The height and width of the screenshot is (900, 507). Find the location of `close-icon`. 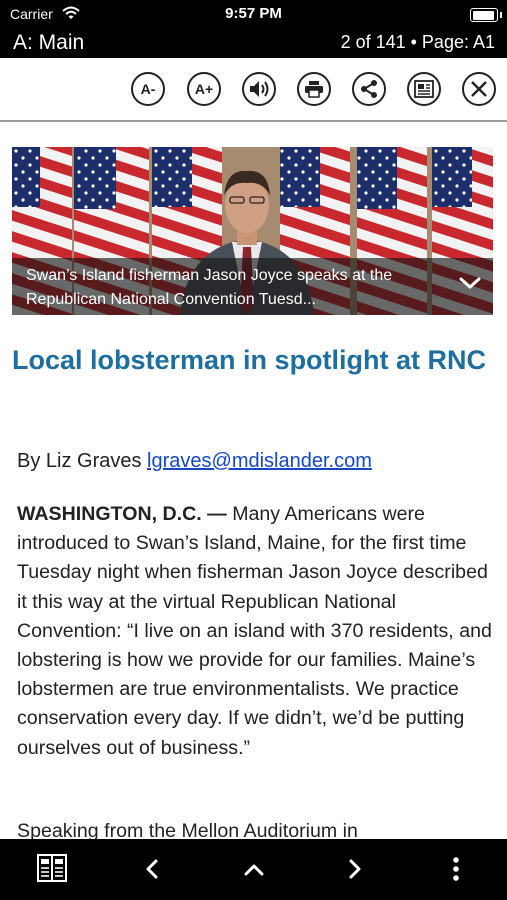

close-icon is located at coordinates (479, 89).